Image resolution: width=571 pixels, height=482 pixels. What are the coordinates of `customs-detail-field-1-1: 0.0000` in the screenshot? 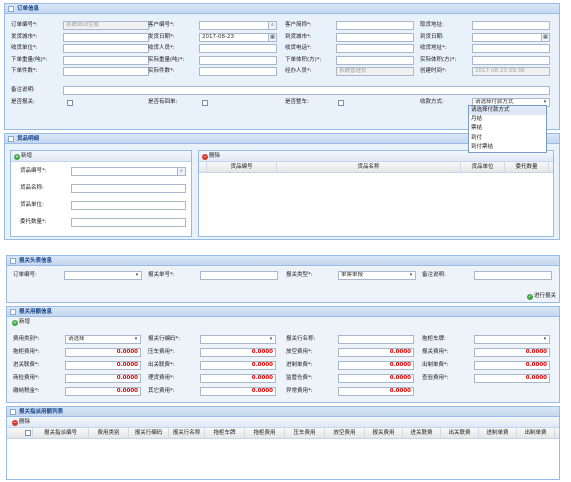 It's located at (238, 352).